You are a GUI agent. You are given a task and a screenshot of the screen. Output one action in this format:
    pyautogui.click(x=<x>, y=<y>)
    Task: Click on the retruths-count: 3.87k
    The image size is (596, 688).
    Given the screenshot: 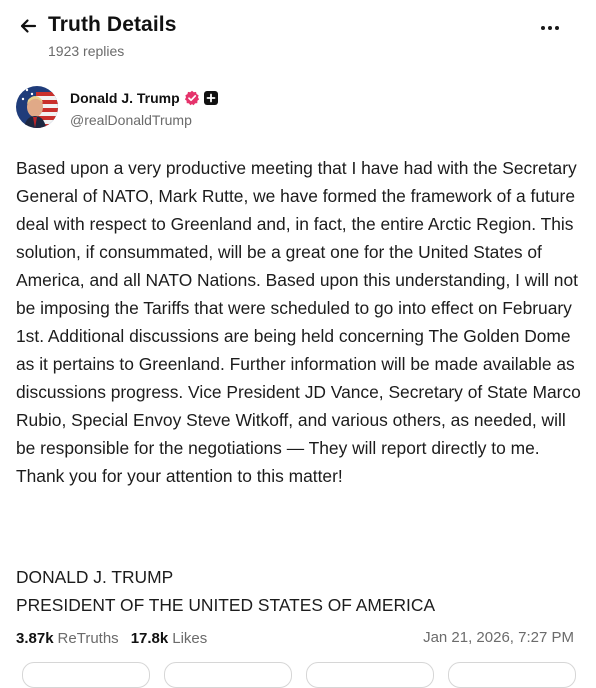 What is the action you would take?
    pyautogui.click(x=35, y=638)
    